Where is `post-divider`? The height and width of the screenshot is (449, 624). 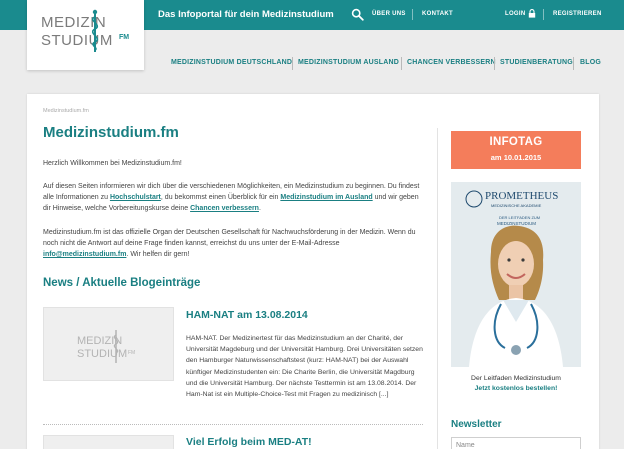 post-divider is located at coordinates (233, 424).